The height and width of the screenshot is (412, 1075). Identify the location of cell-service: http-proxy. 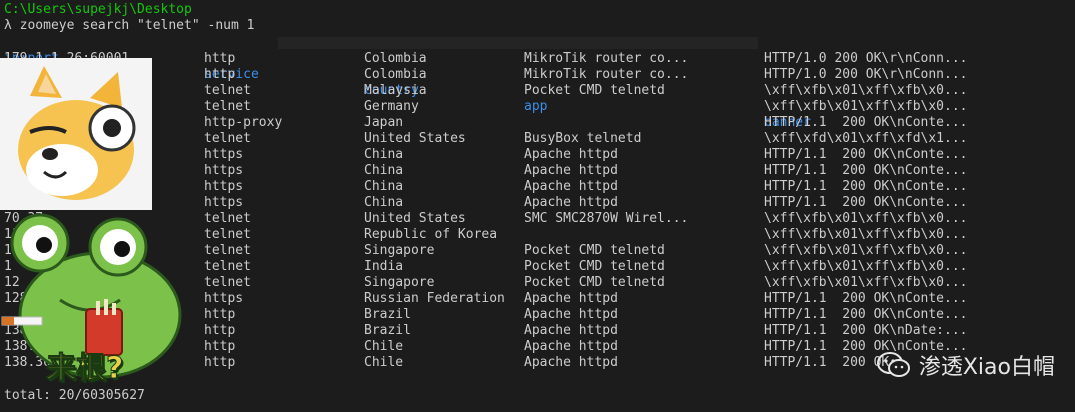
(243, 122).